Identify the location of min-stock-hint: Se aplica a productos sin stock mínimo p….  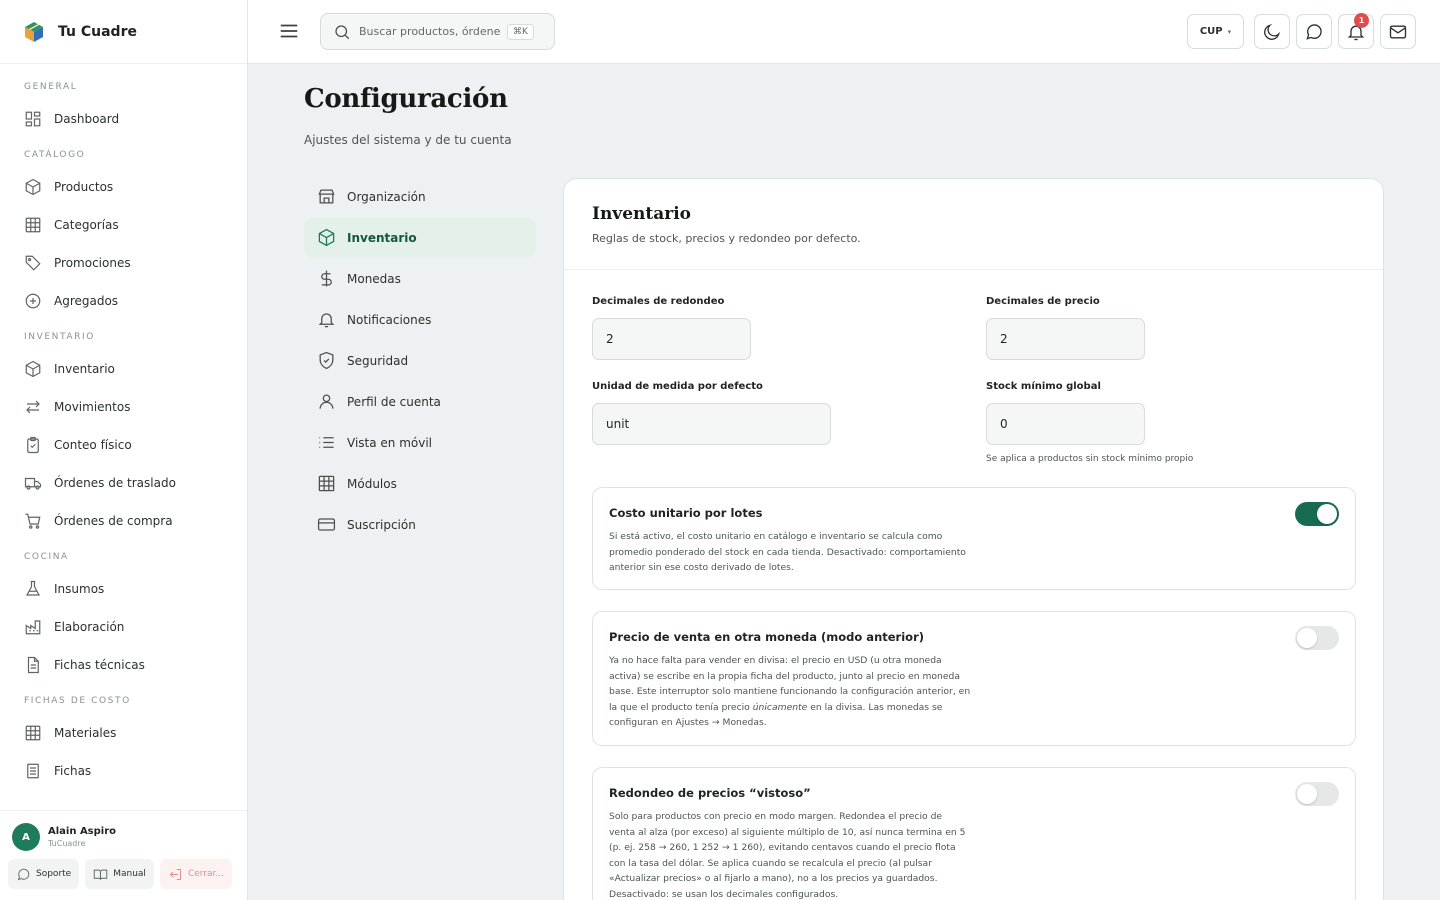
(1090, 459).